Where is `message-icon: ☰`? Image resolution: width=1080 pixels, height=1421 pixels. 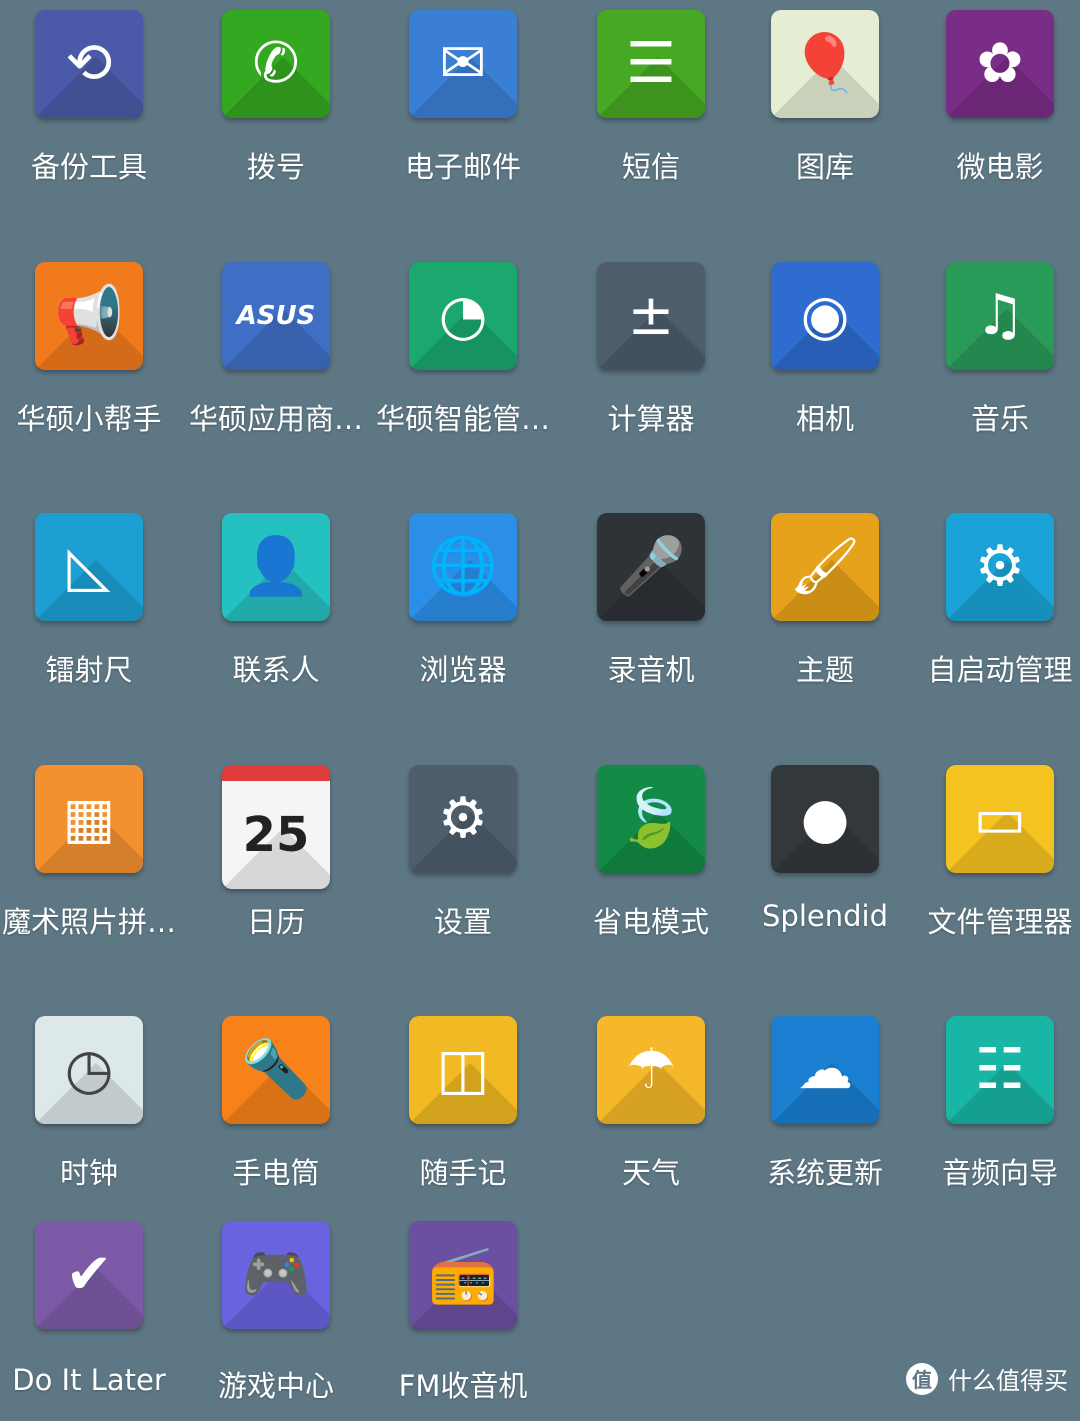 message-icon: ☰ is located at coordinates (651, 64).